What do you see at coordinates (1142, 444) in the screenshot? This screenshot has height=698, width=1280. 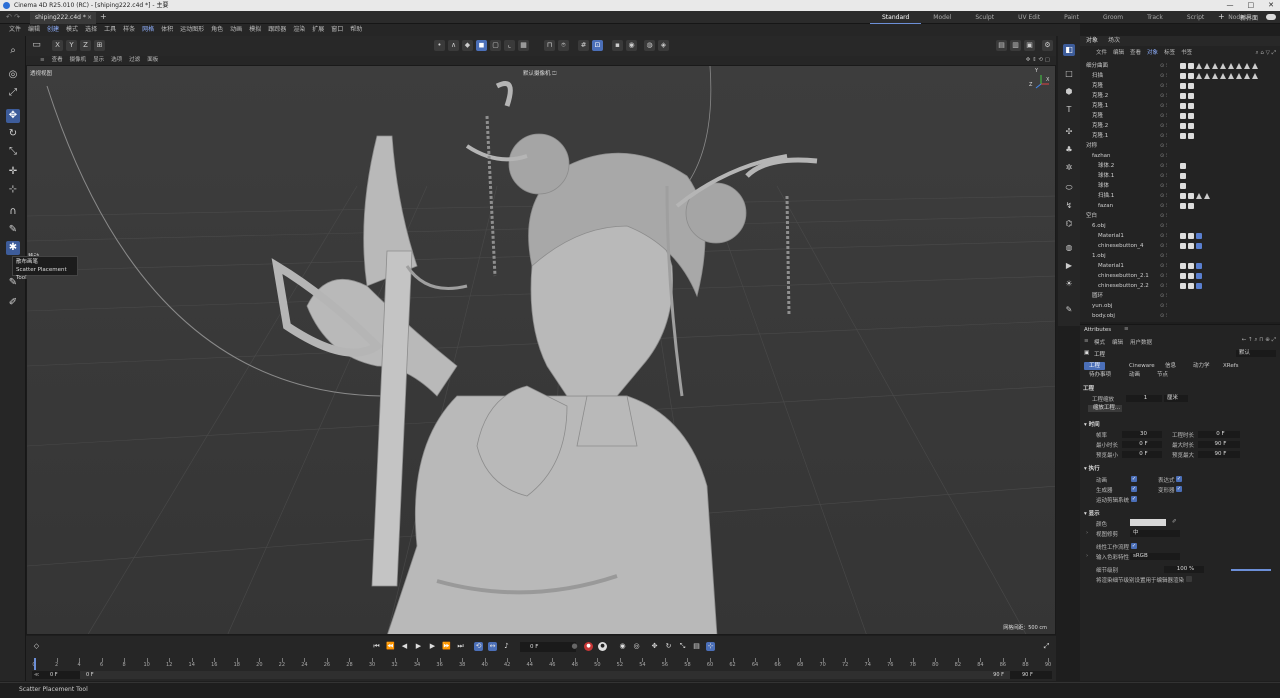 I see `min-length-field: 0 F` at bounding box center [1142, 444].